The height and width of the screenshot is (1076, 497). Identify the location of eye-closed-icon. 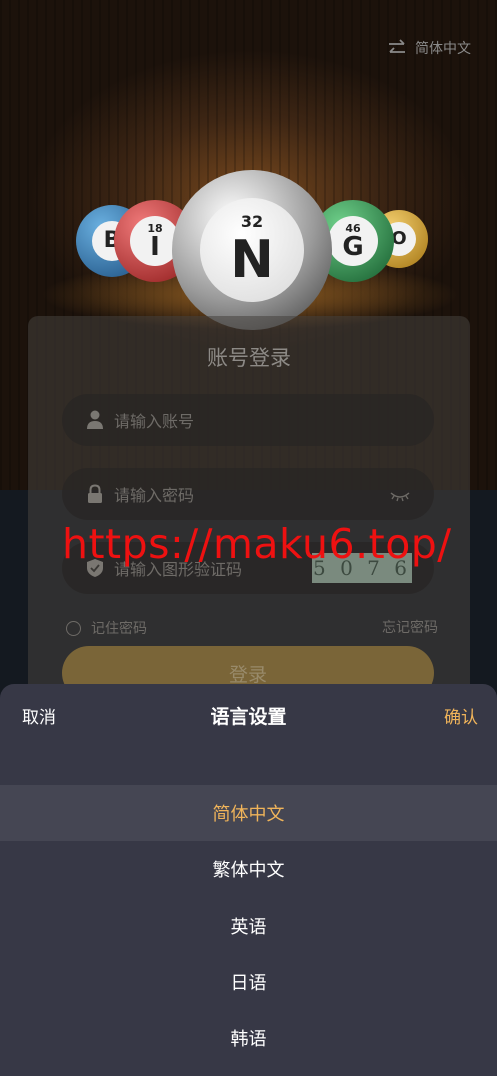
(400, 497).